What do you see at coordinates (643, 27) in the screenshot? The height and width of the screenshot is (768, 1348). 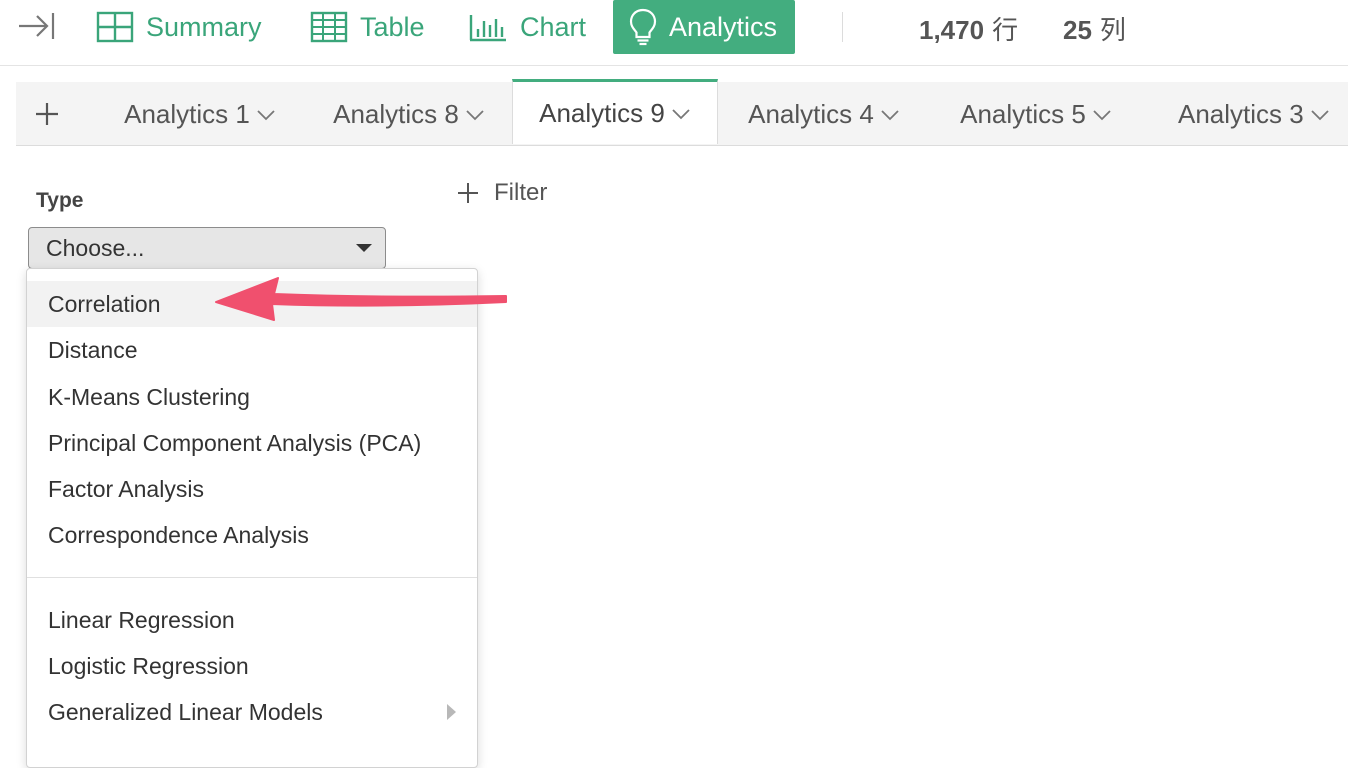 I see `lightbulb-icon` at bounding box center [643, 27].